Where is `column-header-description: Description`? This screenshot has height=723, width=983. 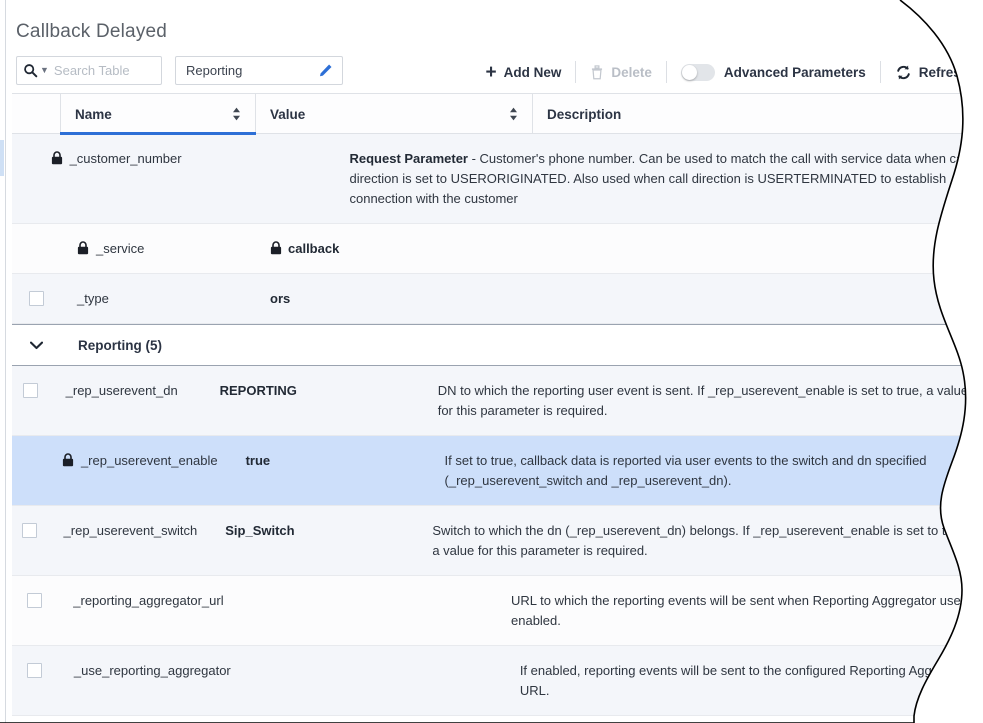
column-header-description: Description is located at coordinates (758, 114).